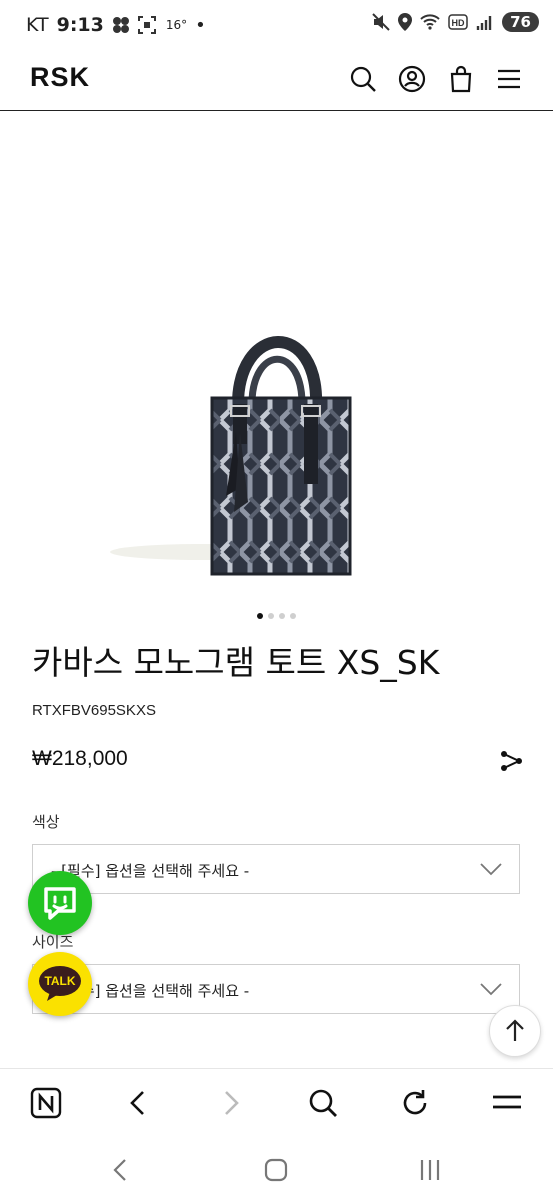 This screenshot has height=1200, width=553. What do you see at coordinates (236, 662) in the screenshot?
I see `product-name: 카바스 모노그램 토트 XS_SK` at bounding box center [236, 662].